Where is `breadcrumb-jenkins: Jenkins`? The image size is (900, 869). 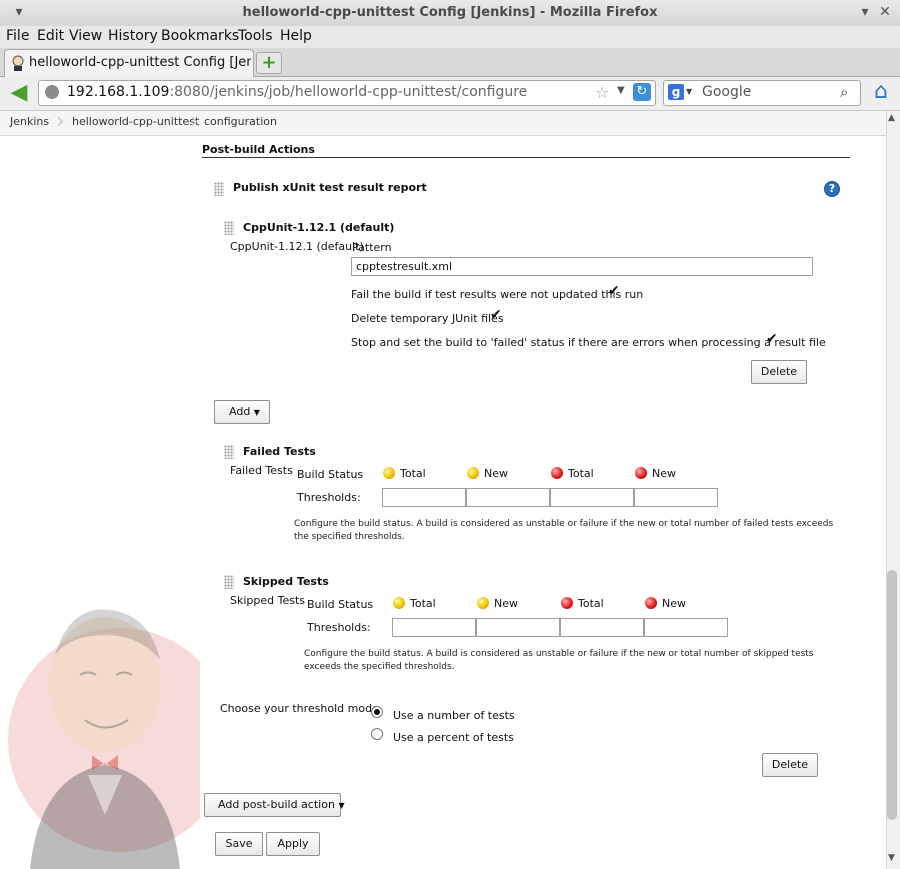
breadcrumb-jenkins: Jenkins is located at coordinates (29, 121).